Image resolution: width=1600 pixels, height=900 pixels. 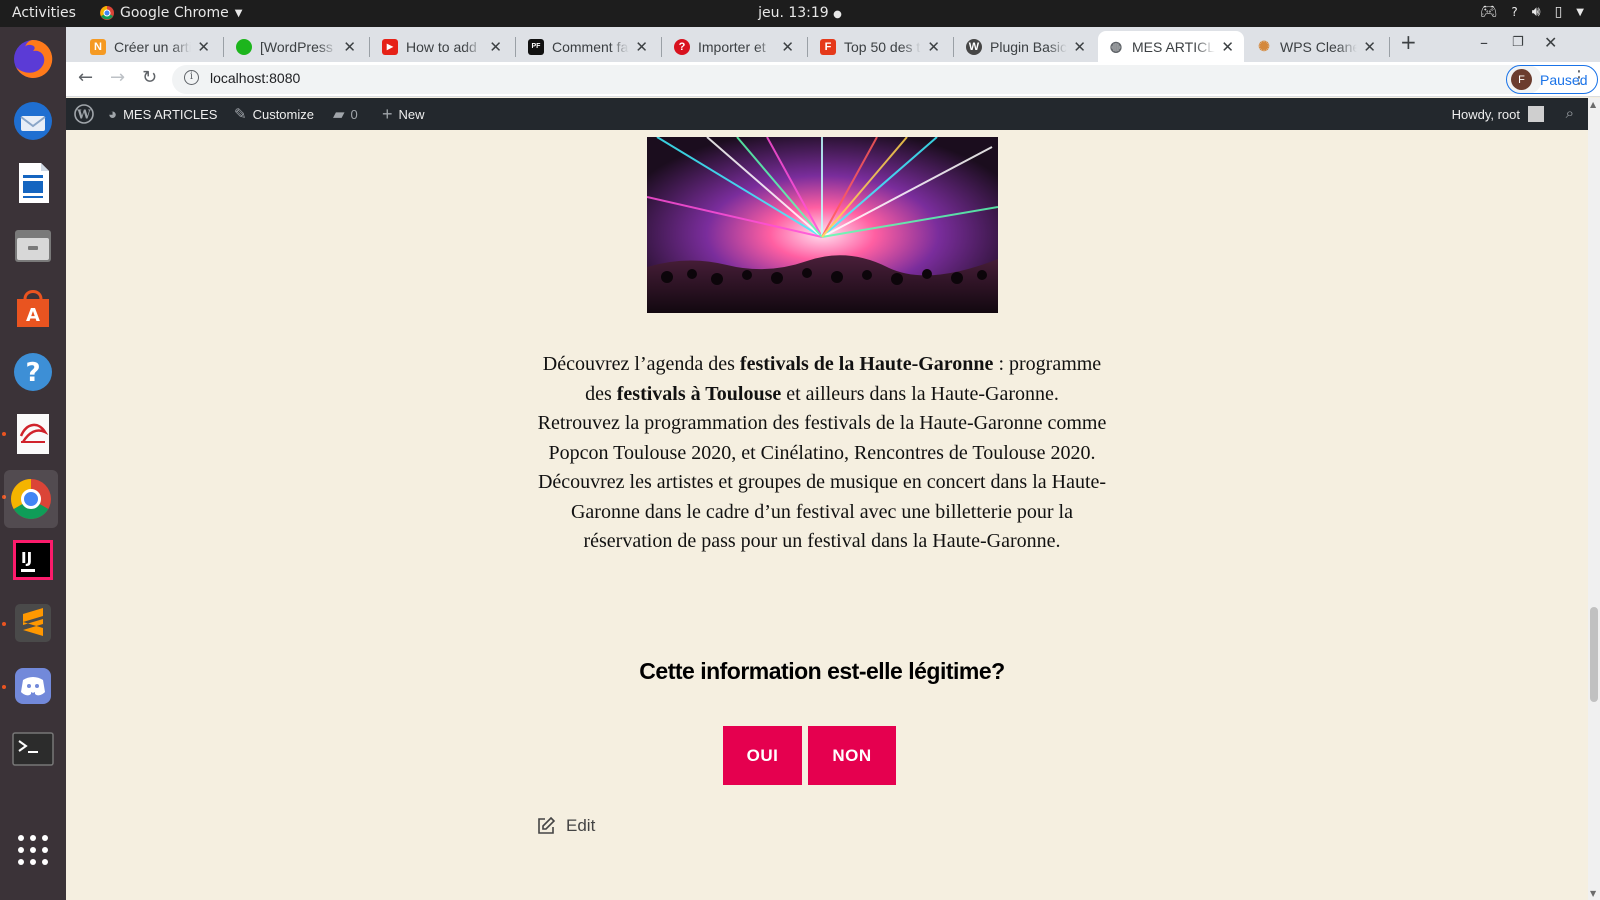 I want to click on thunderbird-icon, so click(x=33, y=121).